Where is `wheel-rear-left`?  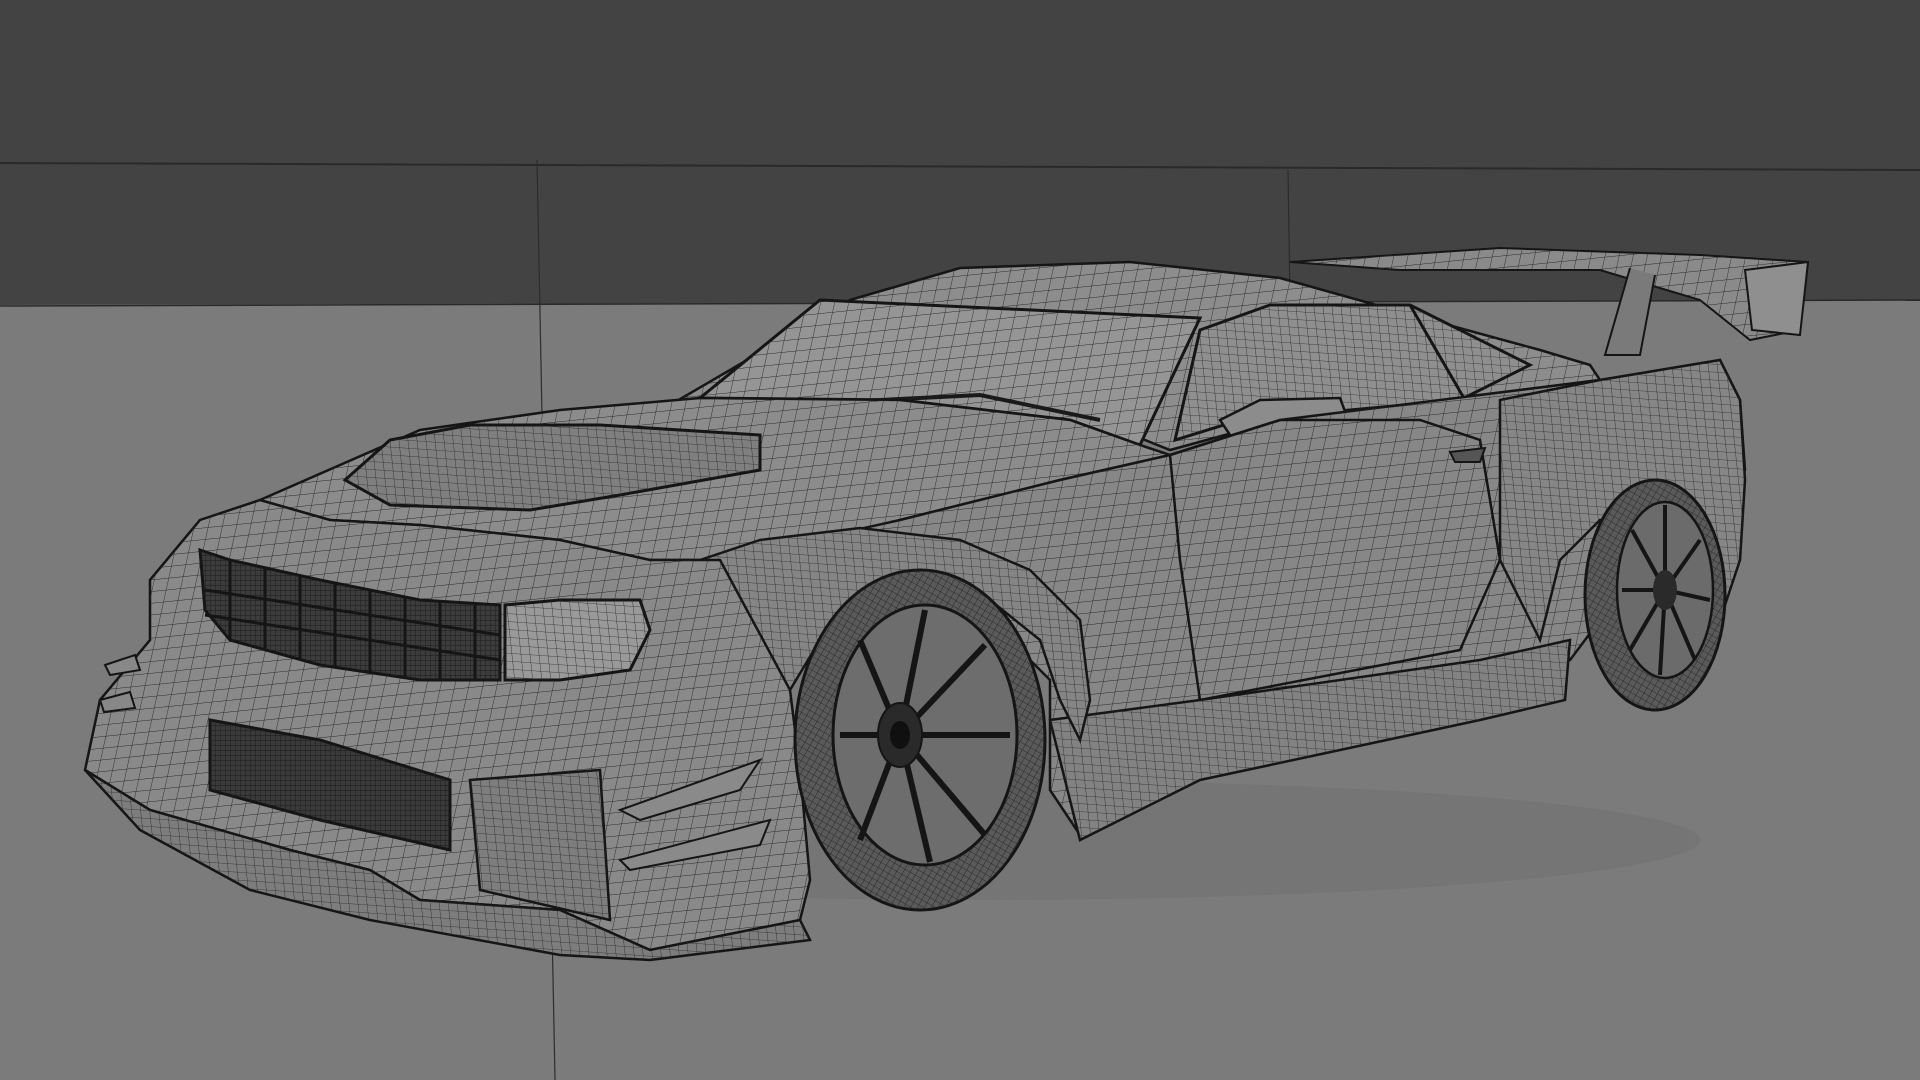
wheel-rear-left is located at coordinates (1655, 595).